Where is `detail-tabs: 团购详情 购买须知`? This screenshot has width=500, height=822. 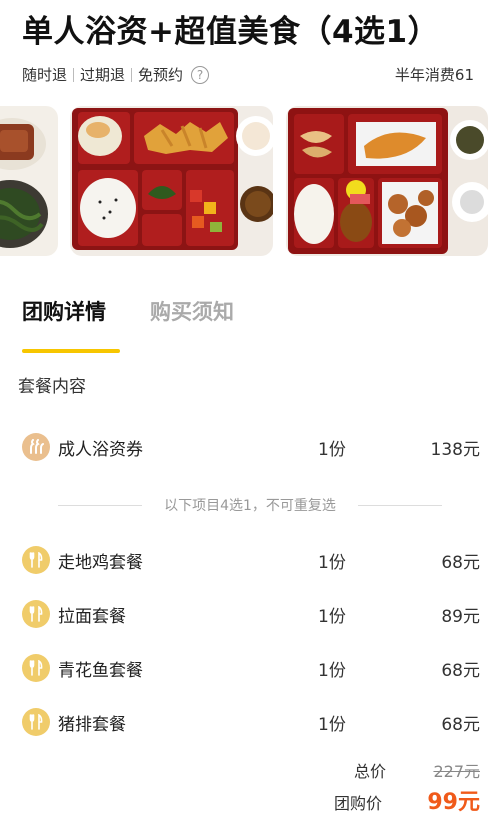 detail-tabs: 团购详情 购买须知 is located at coordinates (150, 311).